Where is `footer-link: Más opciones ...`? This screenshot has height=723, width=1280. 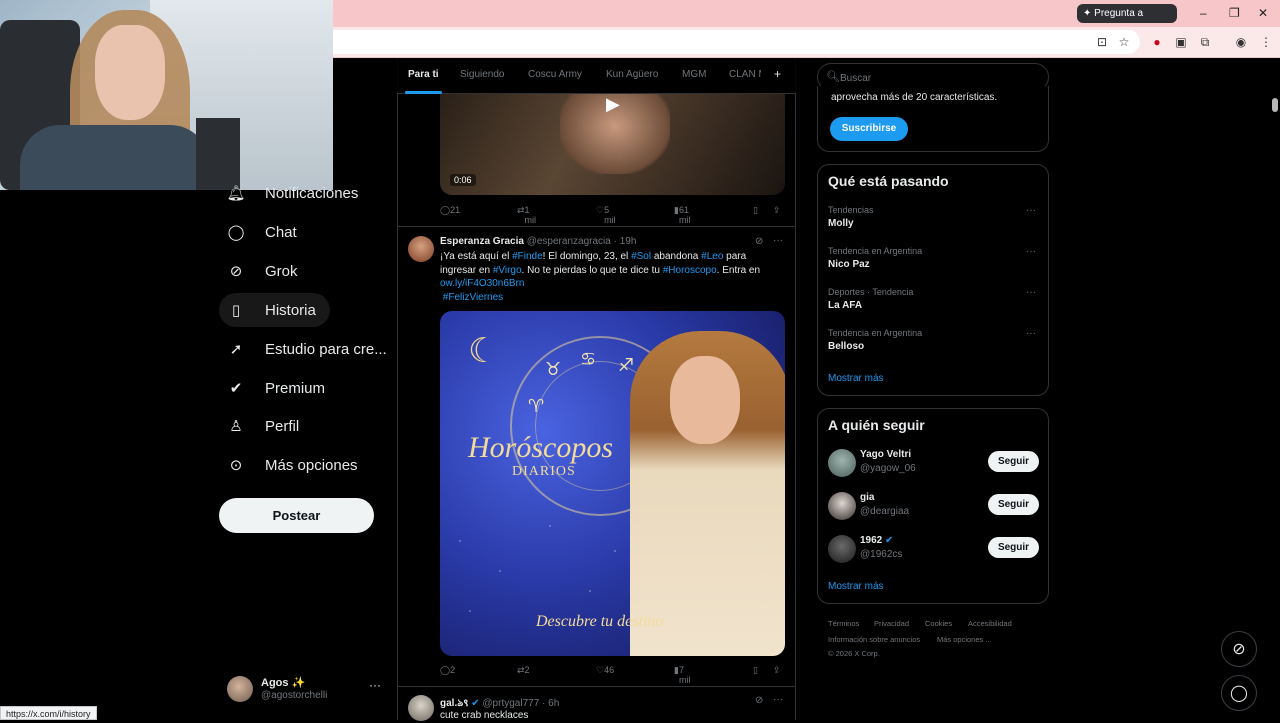 footer-link: Más opciones ... is located at coordinates (964, 639).